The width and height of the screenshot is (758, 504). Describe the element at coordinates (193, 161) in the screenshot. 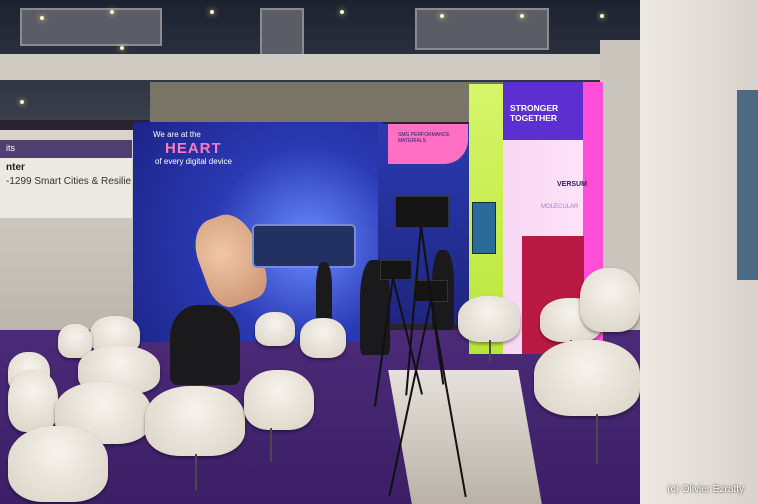

I see `booth-headline-bottom: of every digital device` at that location.